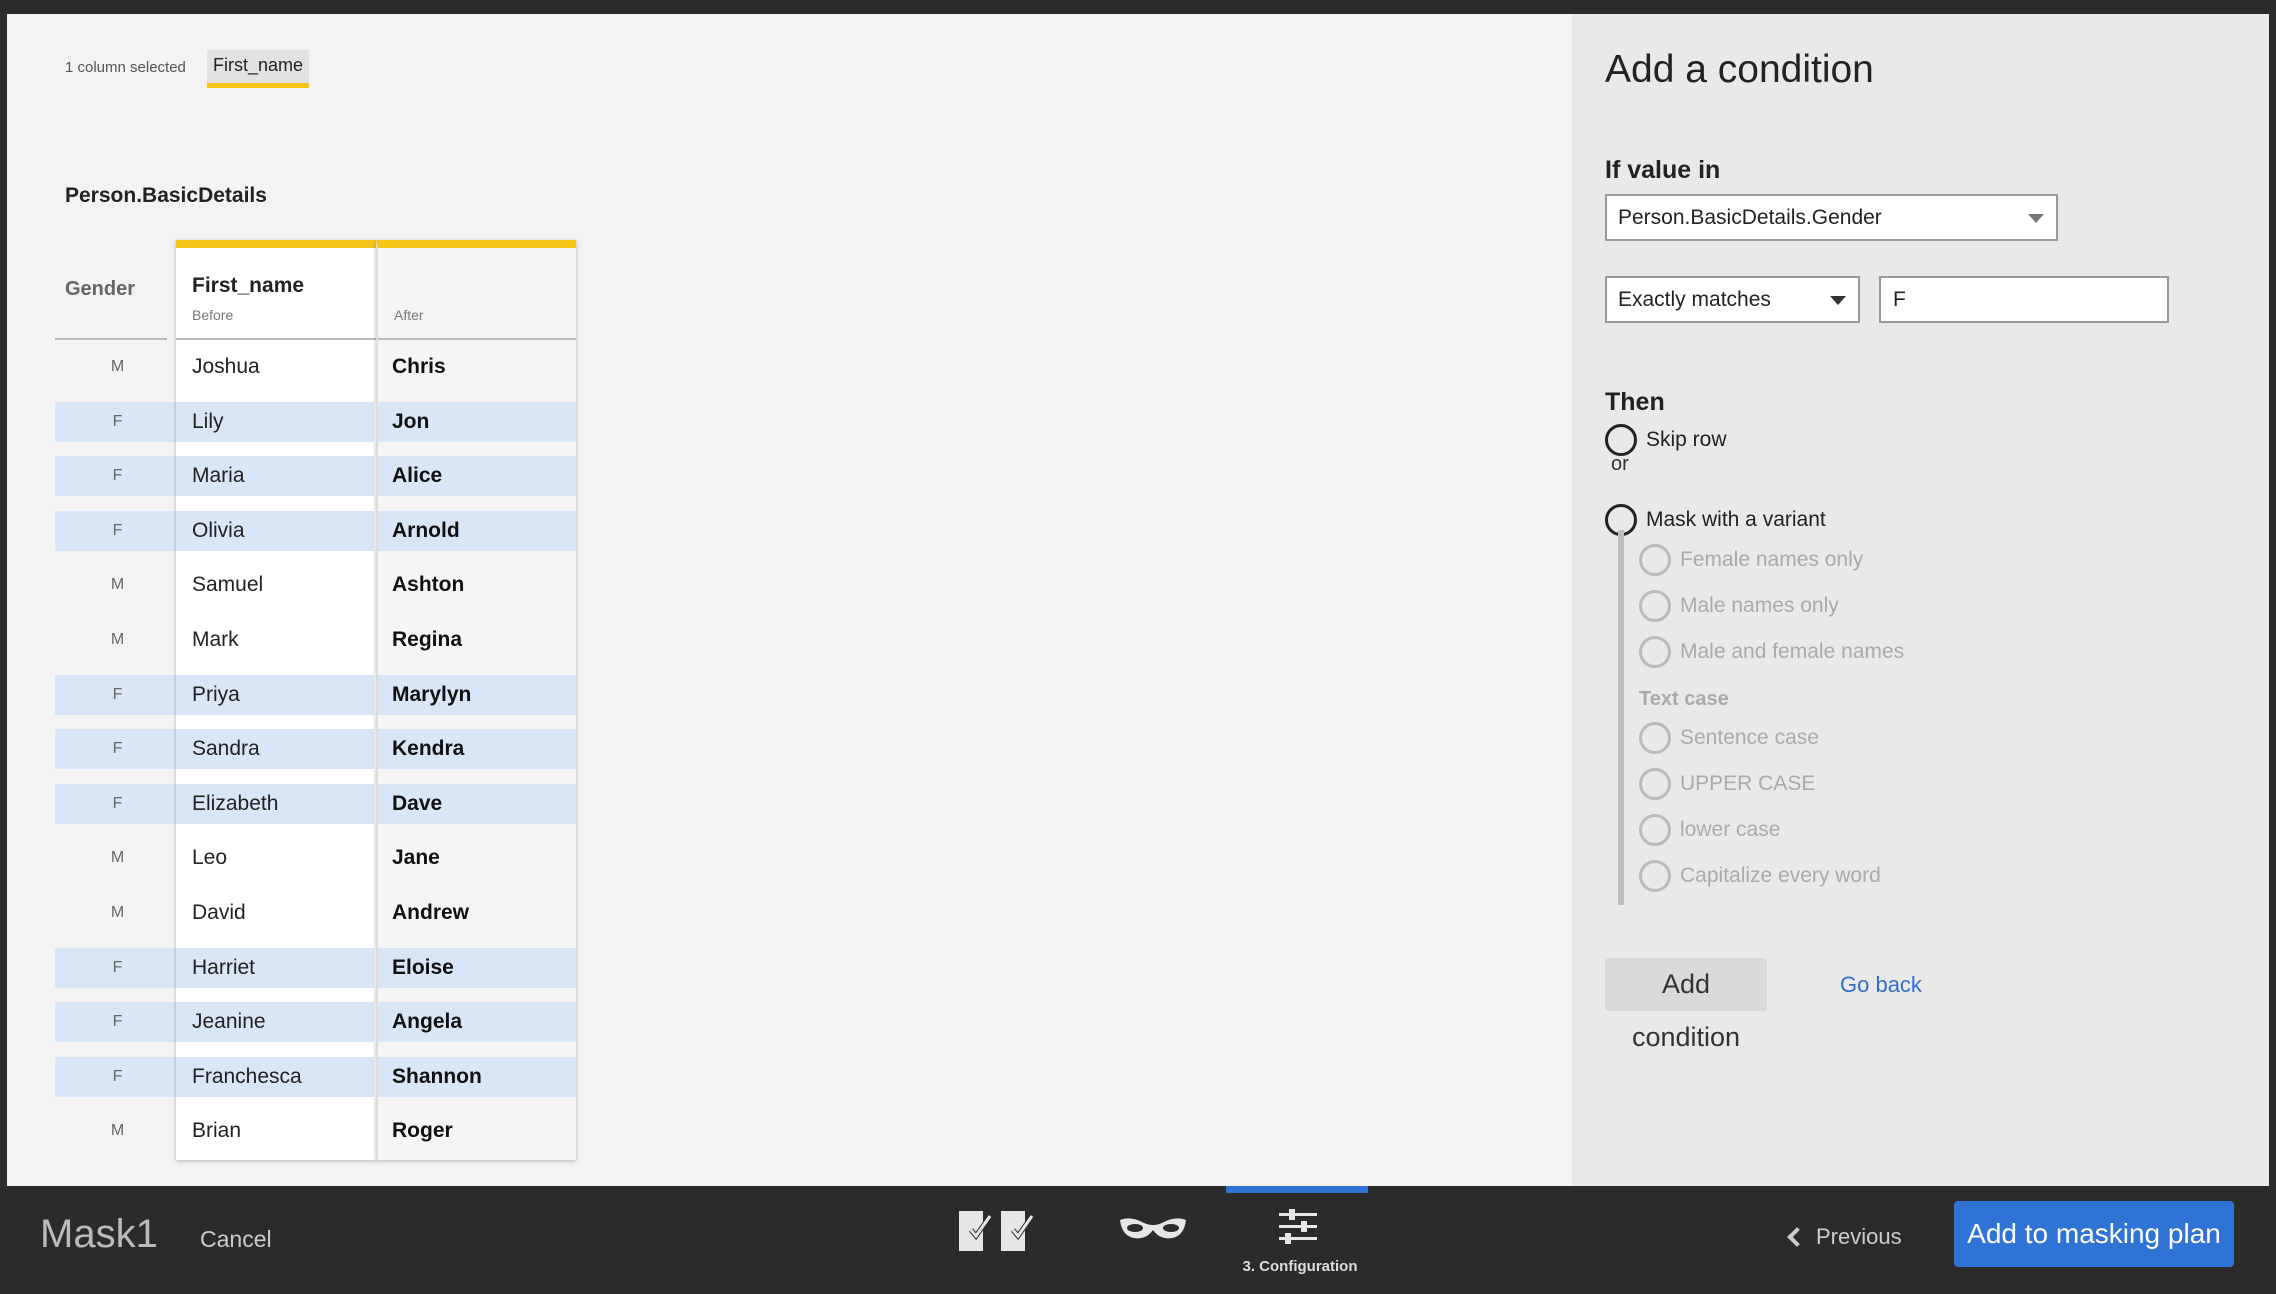  I want to click on variant-option-male: Male names only, so click(1739, 606).